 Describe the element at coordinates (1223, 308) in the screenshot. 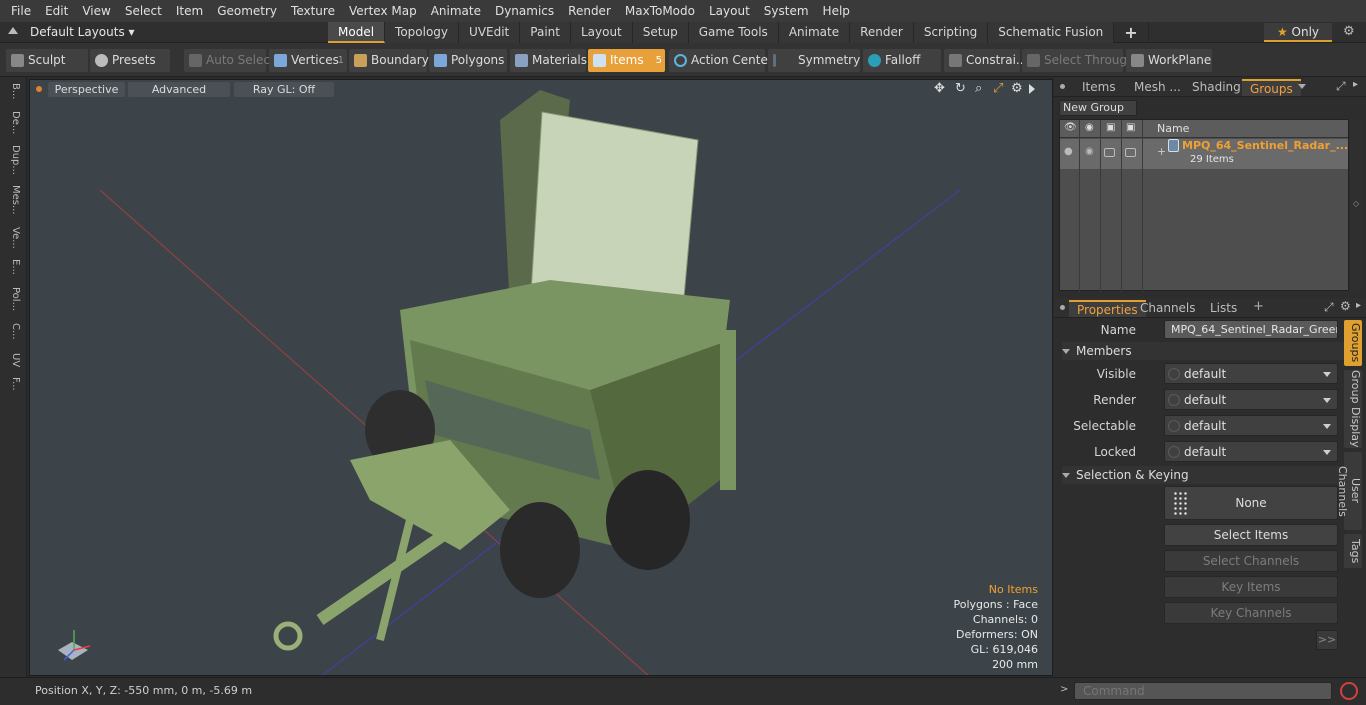

I see `tab-lists: Lists` at that location.